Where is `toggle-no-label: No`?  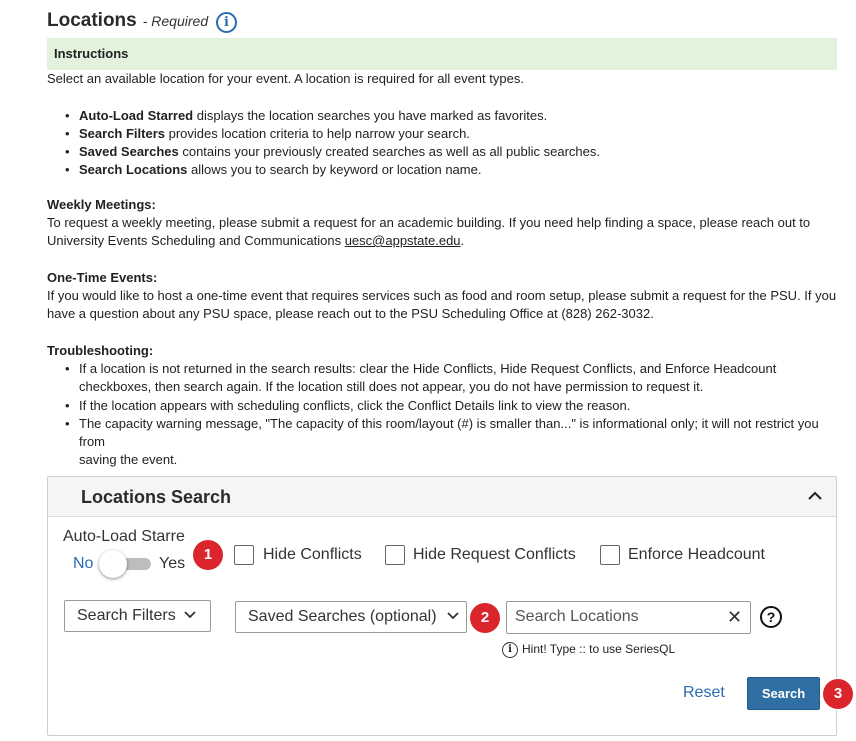
toggle-no-label: No is located at coordinates (83, 563).